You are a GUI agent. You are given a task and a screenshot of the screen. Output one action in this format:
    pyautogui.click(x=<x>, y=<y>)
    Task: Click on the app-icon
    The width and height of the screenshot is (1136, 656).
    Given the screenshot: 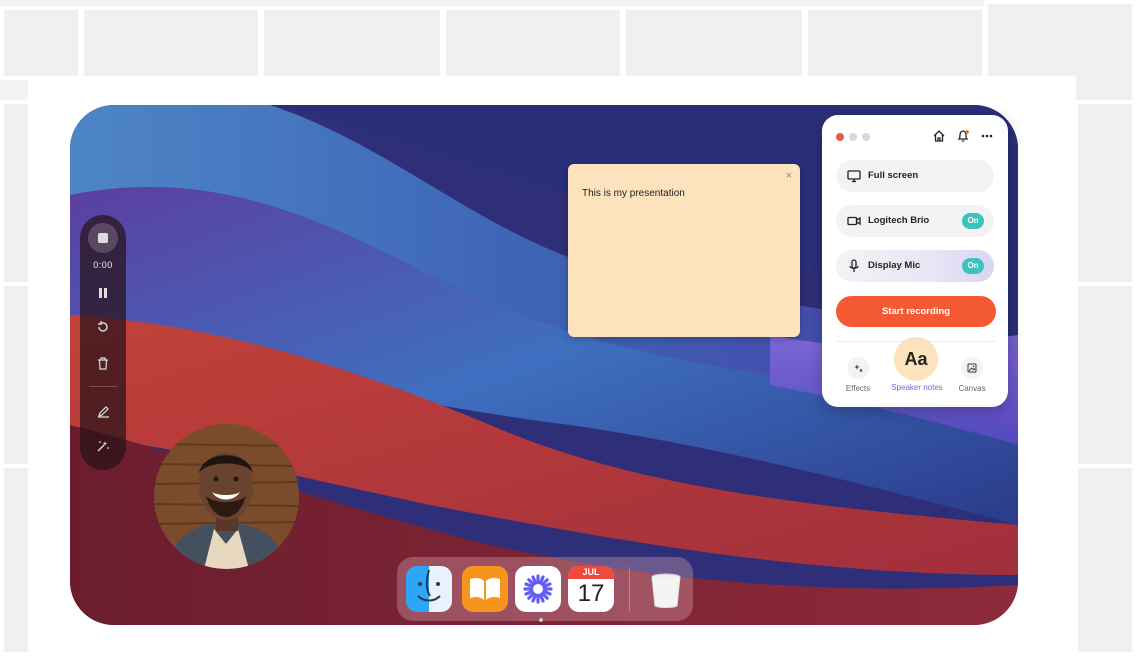 What is the action you would take?
    pyautogui.click(x=538, y=589)
    